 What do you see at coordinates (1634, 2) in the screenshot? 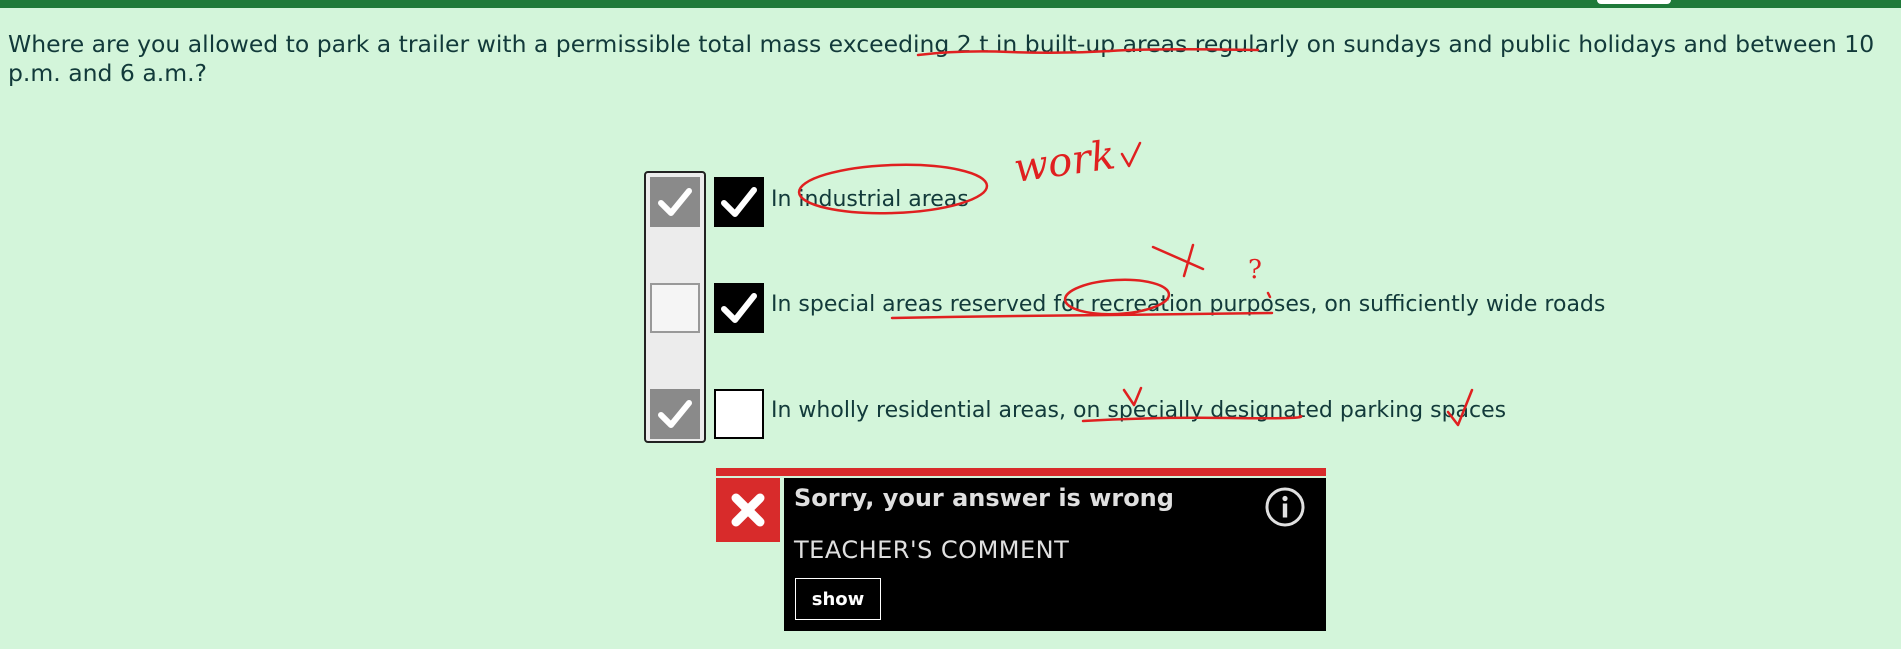
I see `top-bar-tab` at bounding box center [1634, 2].